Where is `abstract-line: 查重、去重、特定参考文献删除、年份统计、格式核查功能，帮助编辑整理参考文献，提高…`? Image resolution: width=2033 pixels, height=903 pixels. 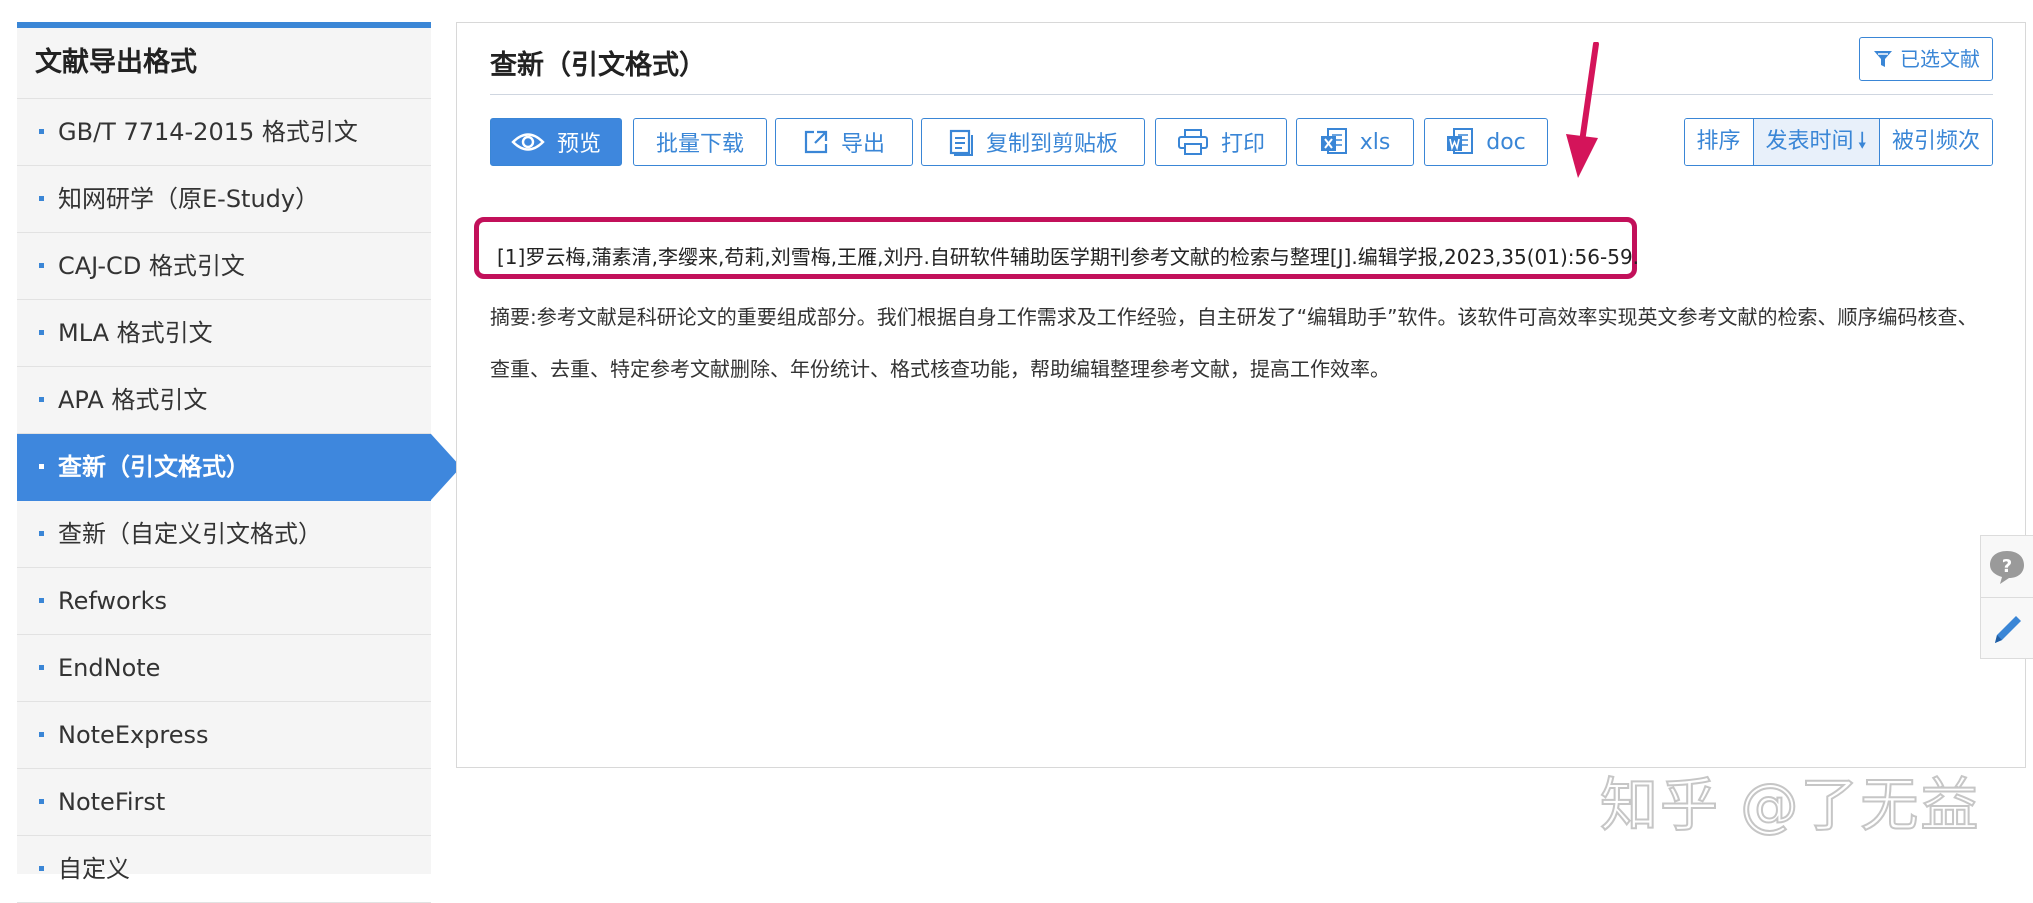 abstract-line: 查重、去重、特定参考文献删除、年份统计、格式核查功能，帮助编辑整理参考文献，提高… is located at coordinates (940, 369).